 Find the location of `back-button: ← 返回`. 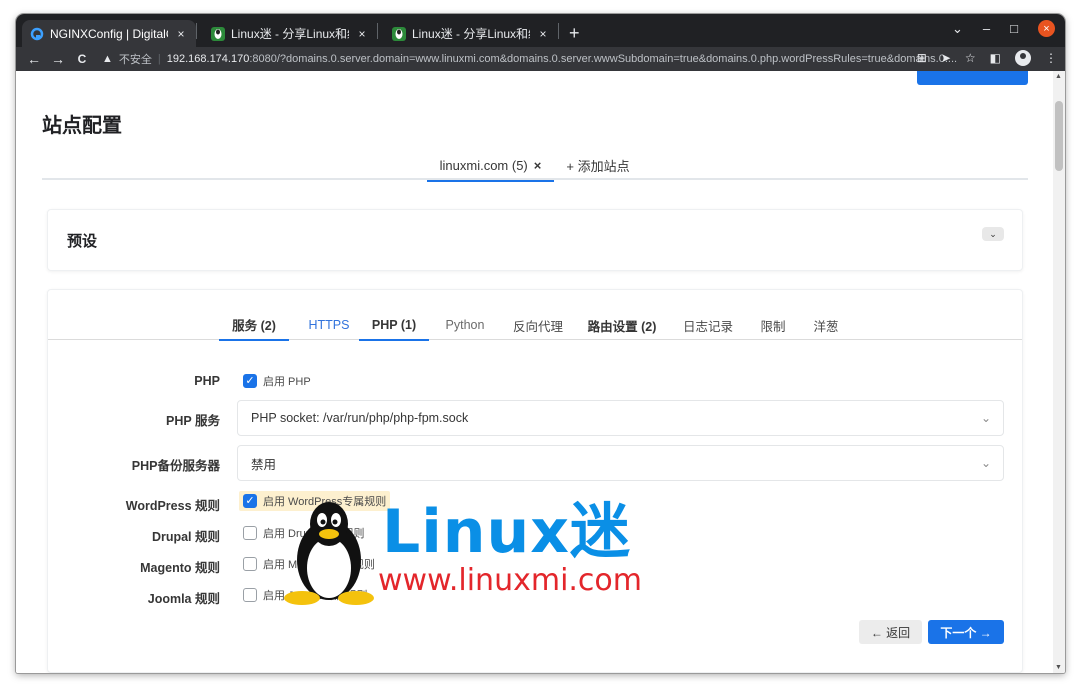

back-button: ← 返回 is located at coordinates (890, 632).